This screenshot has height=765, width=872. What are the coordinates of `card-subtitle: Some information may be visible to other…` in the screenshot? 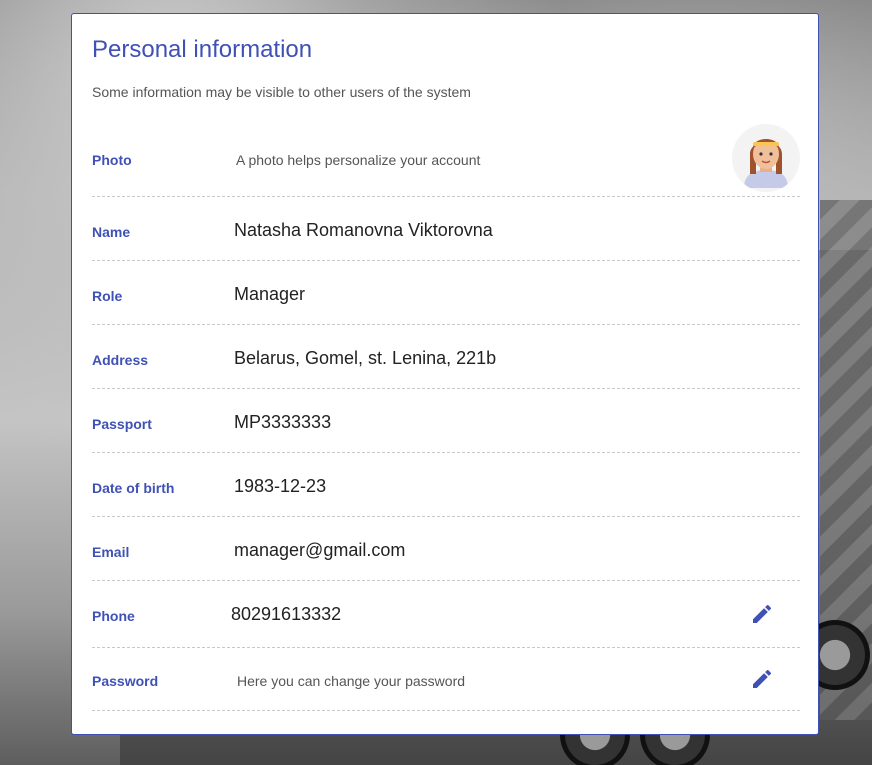 It's located at (281, 92).